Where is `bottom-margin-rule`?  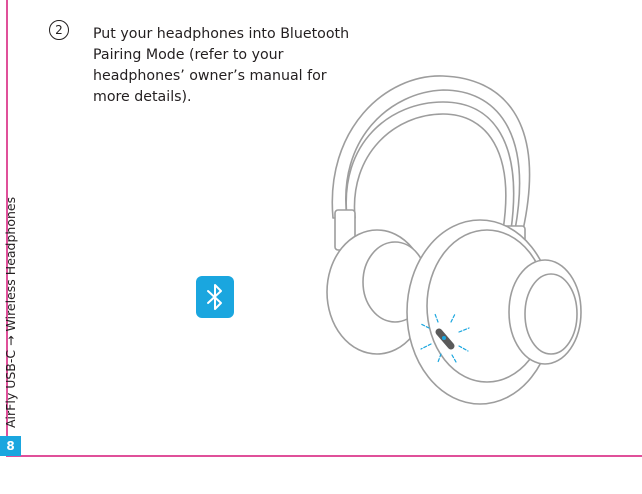 bottom-margin-rule is located at coordinates (324, 456).